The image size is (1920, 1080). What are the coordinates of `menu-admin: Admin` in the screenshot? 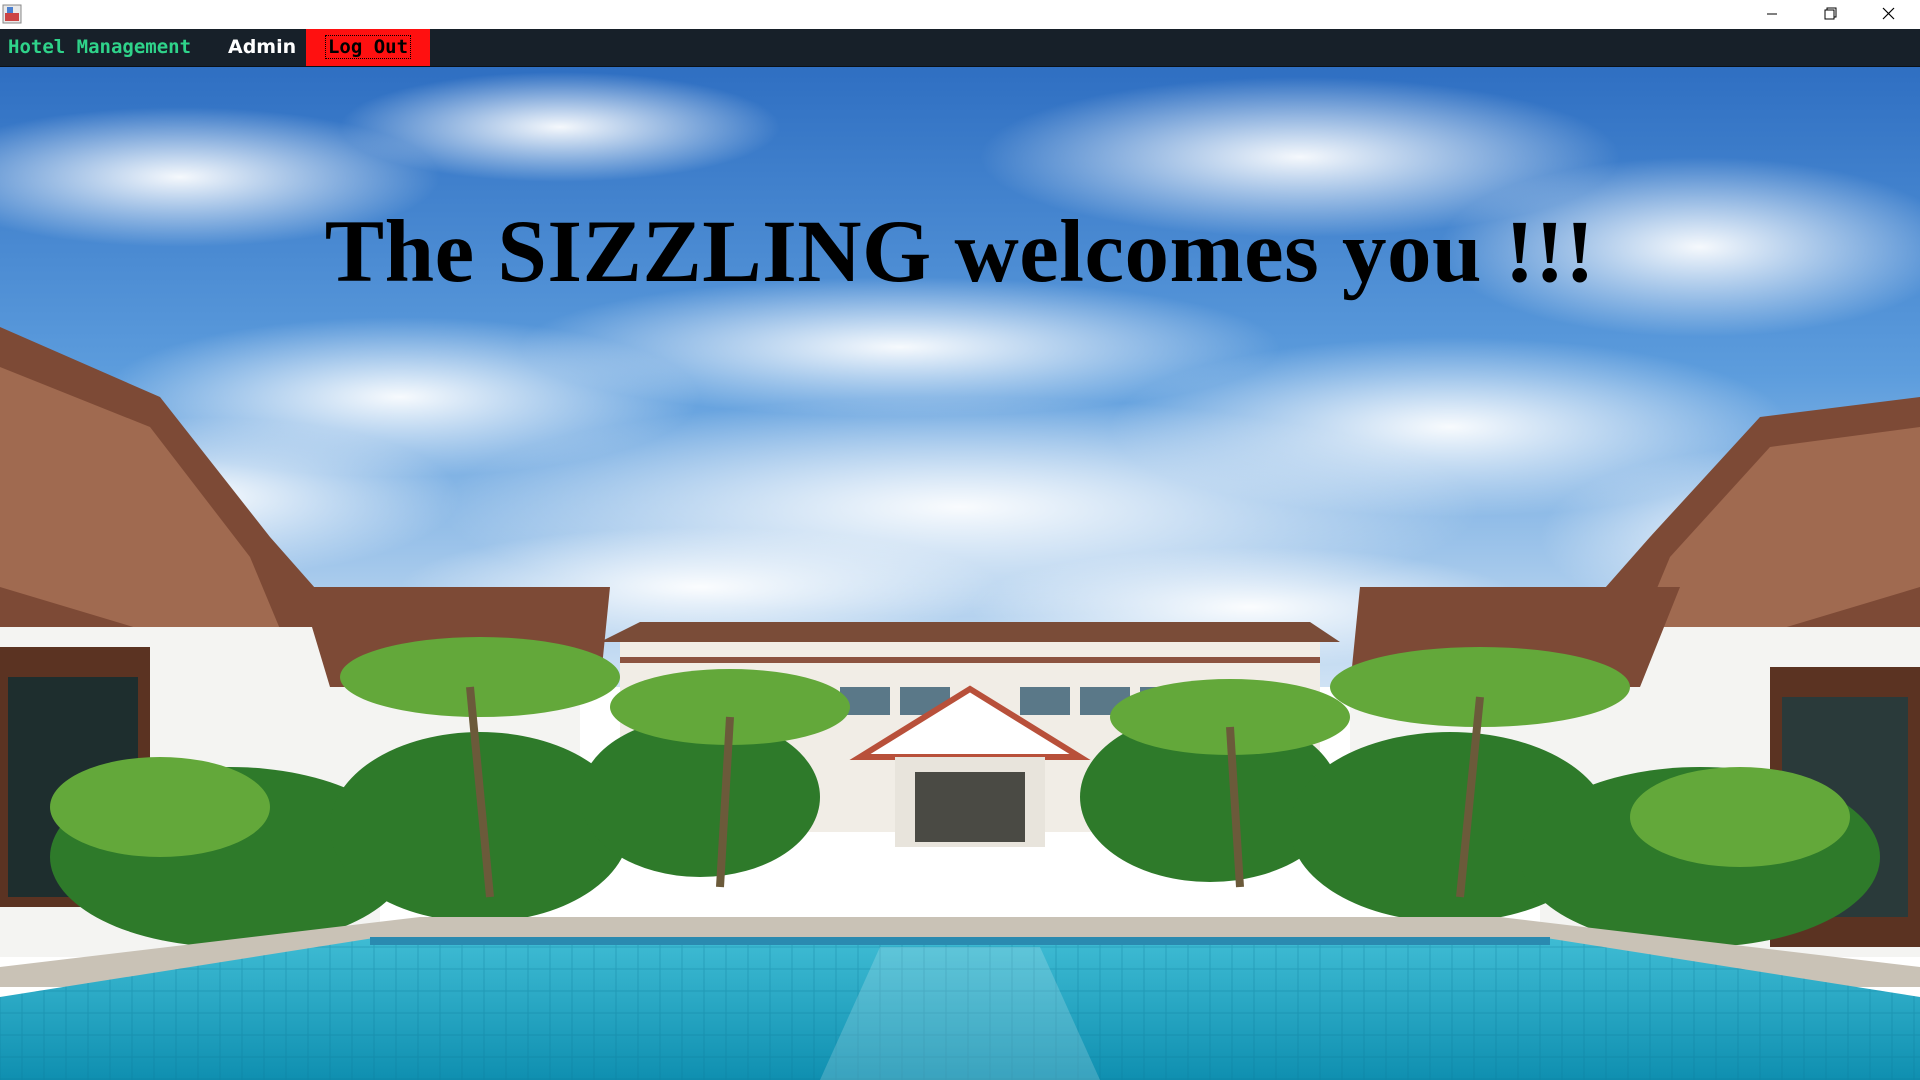 It's located at (262, 47).